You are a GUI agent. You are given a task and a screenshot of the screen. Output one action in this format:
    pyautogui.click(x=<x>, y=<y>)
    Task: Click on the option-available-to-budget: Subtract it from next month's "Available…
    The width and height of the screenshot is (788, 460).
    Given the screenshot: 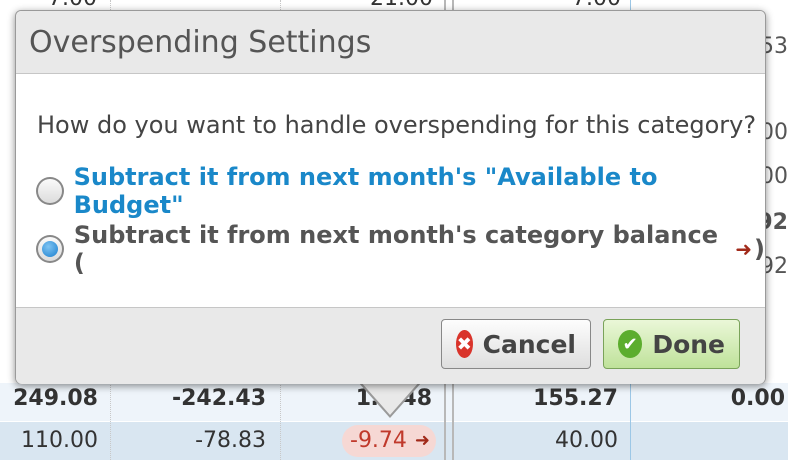 What is the action you would take?
    pyautogui.click(x=400, y=191)
    